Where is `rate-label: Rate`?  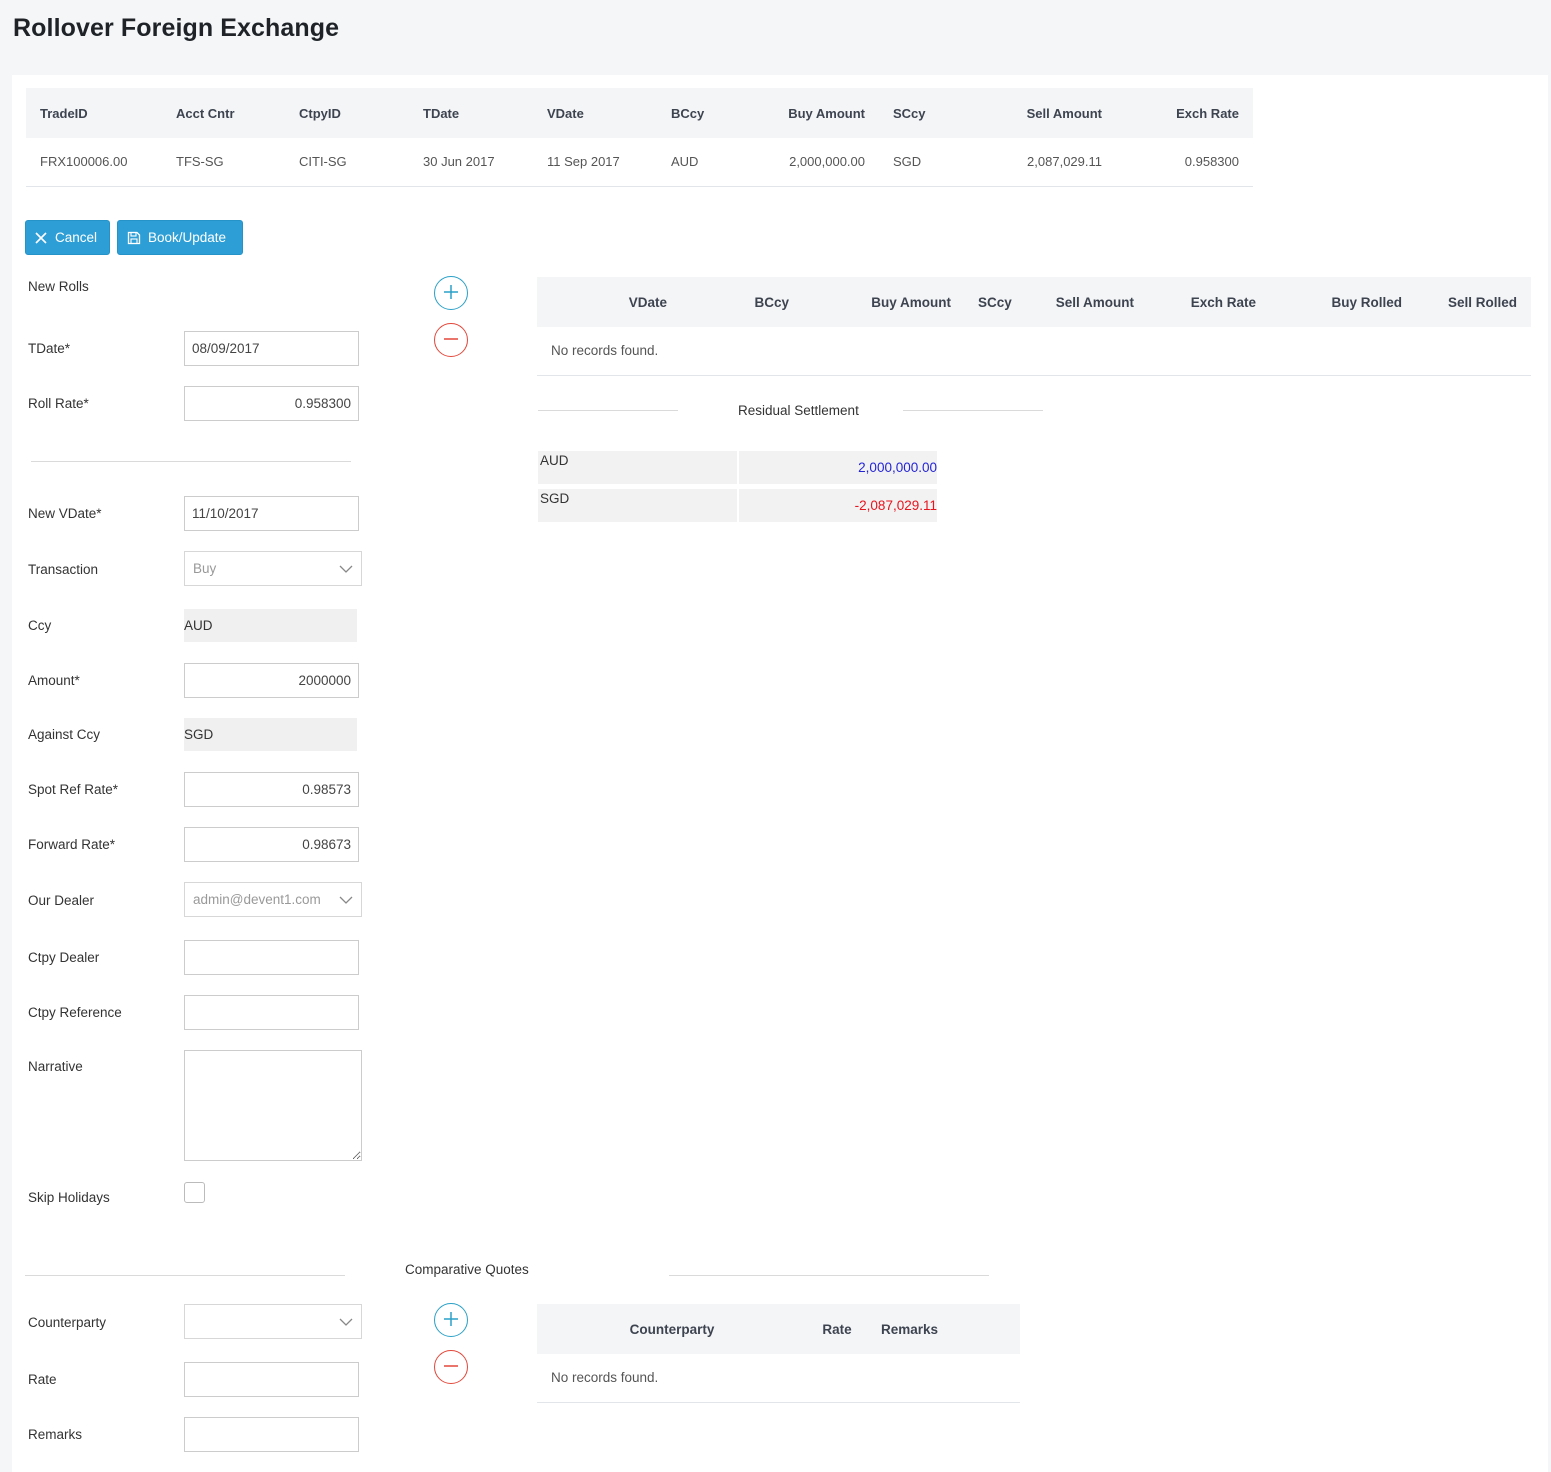
rate-label: Rate is located at coordinates (42, 1379).